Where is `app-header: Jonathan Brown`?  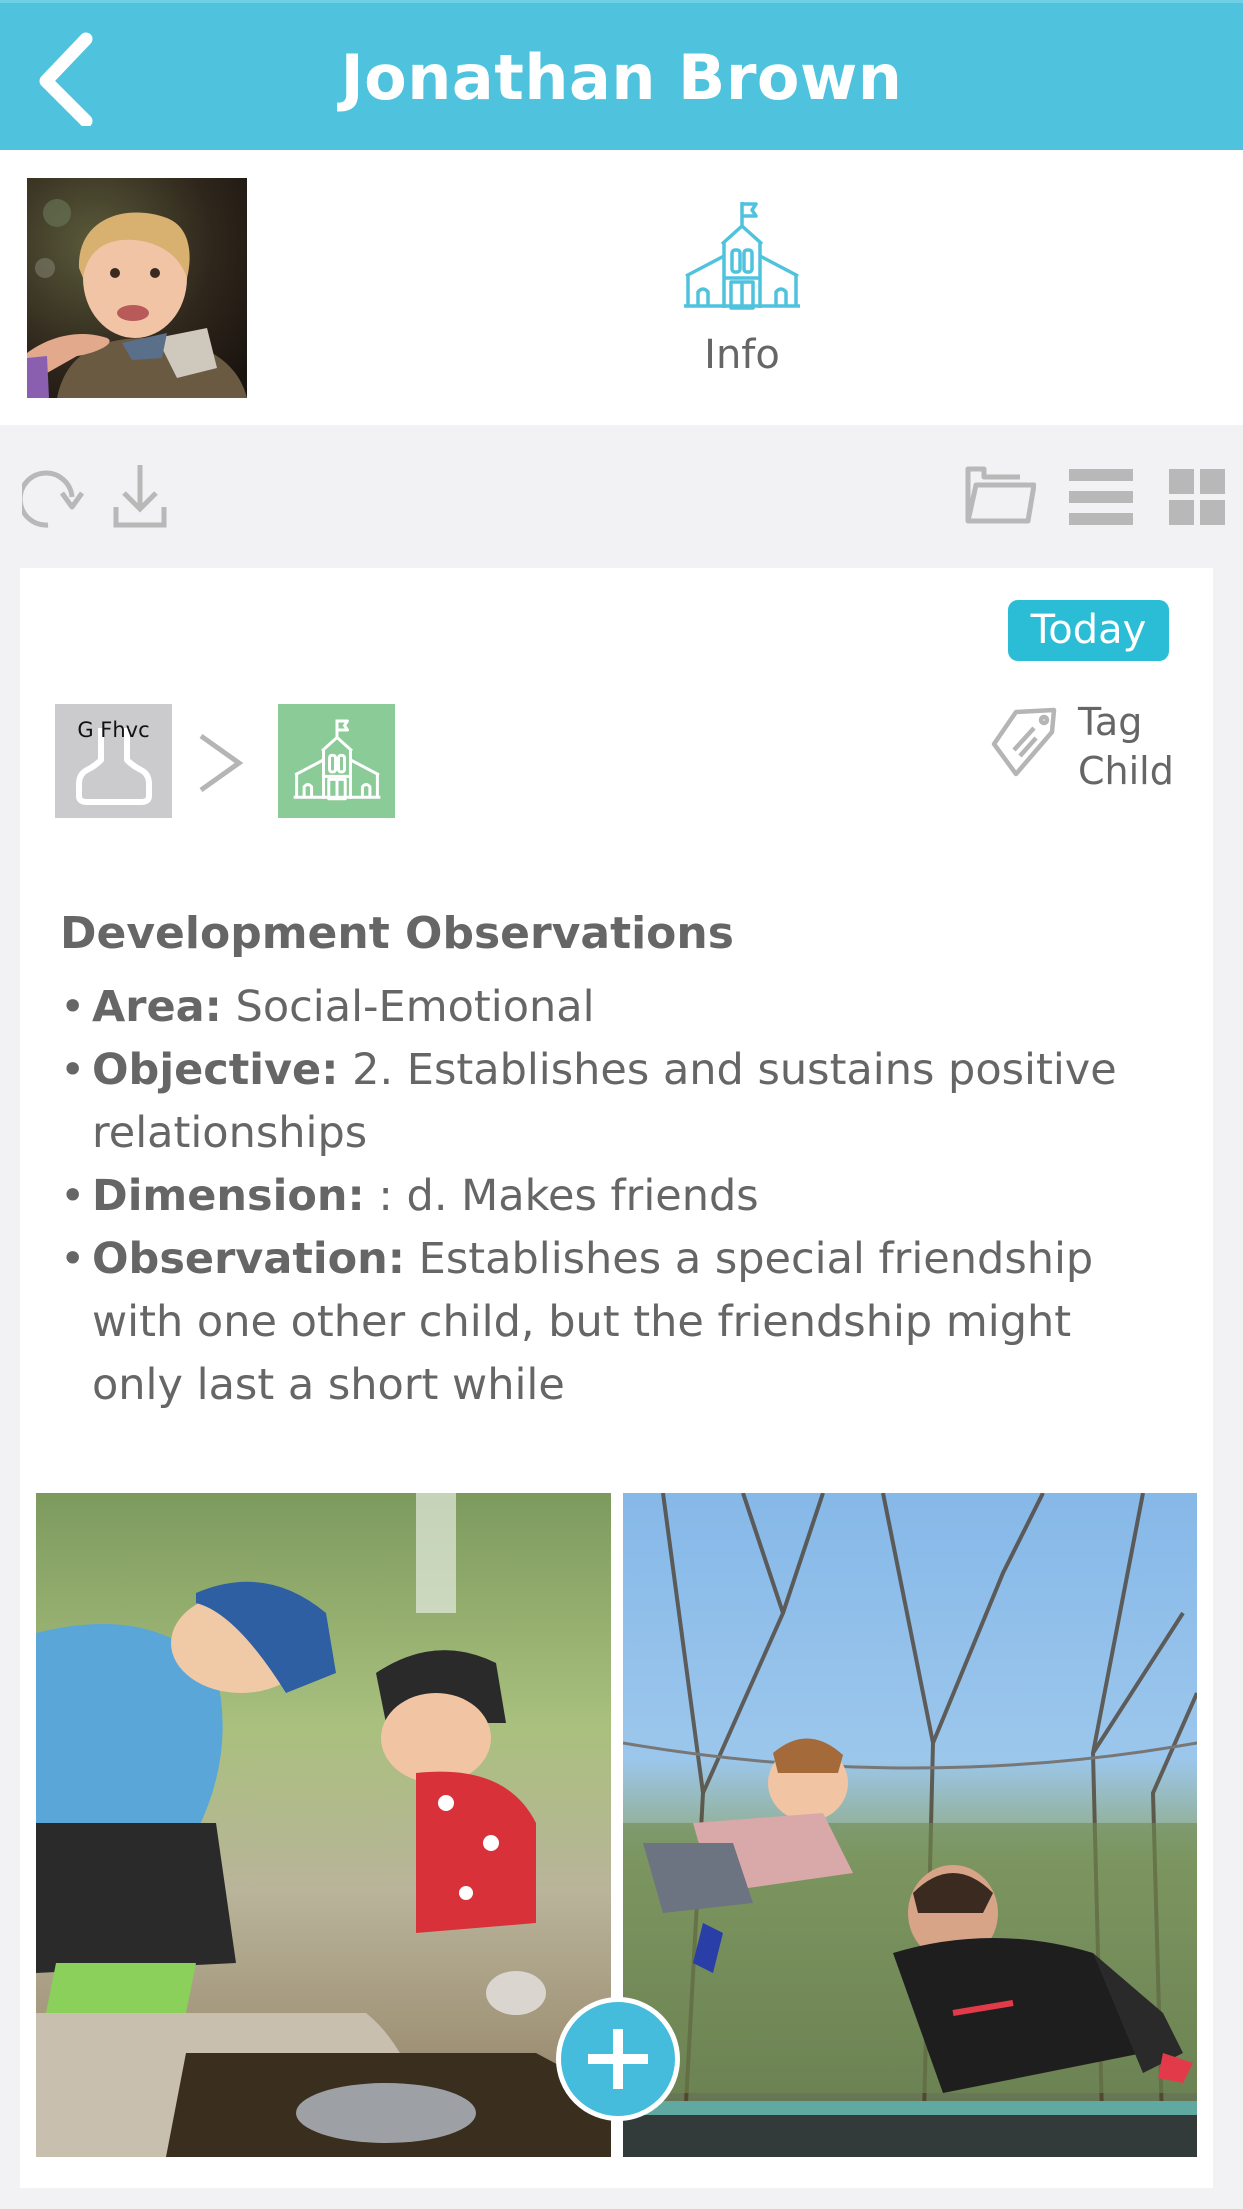 app-header: Jonathan Brown is located at coordinates (621, 75).